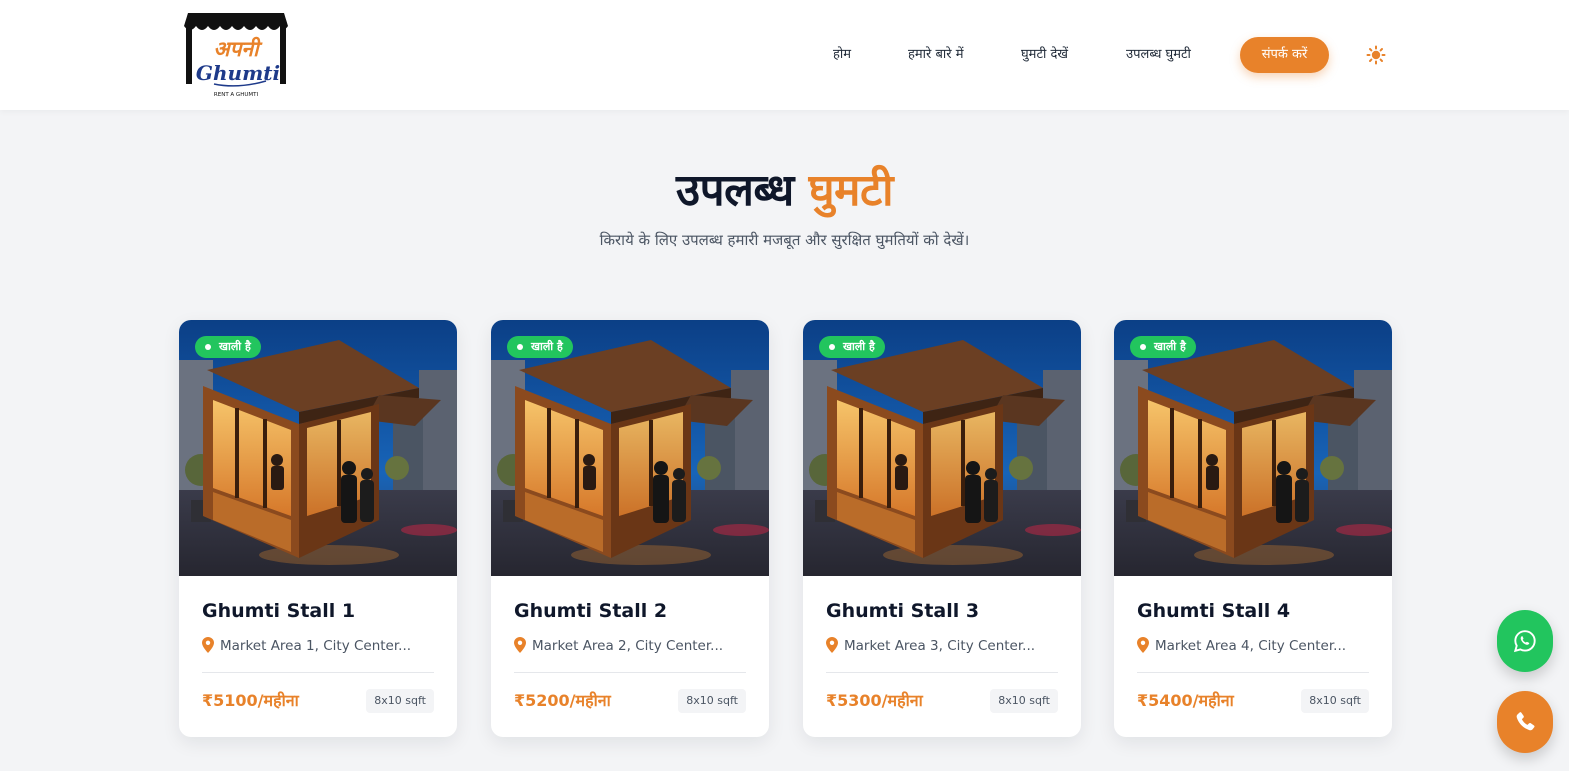 Image resolution: width=1569 pixels, height=771 pixels. What do you see at coordinates (250, 700) in the screenshot?
I see `card-price: ₹5100/महीना` at bounding box center [250, 700].